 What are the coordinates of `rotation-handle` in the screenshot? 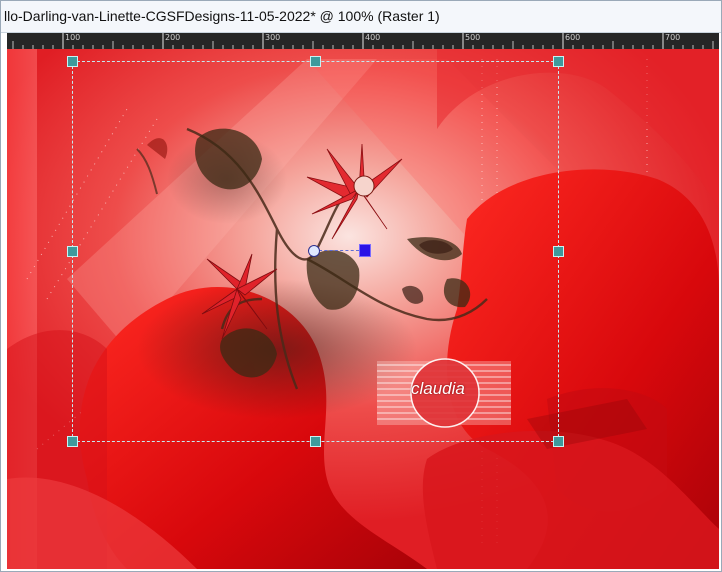 It's located at (365, 250).